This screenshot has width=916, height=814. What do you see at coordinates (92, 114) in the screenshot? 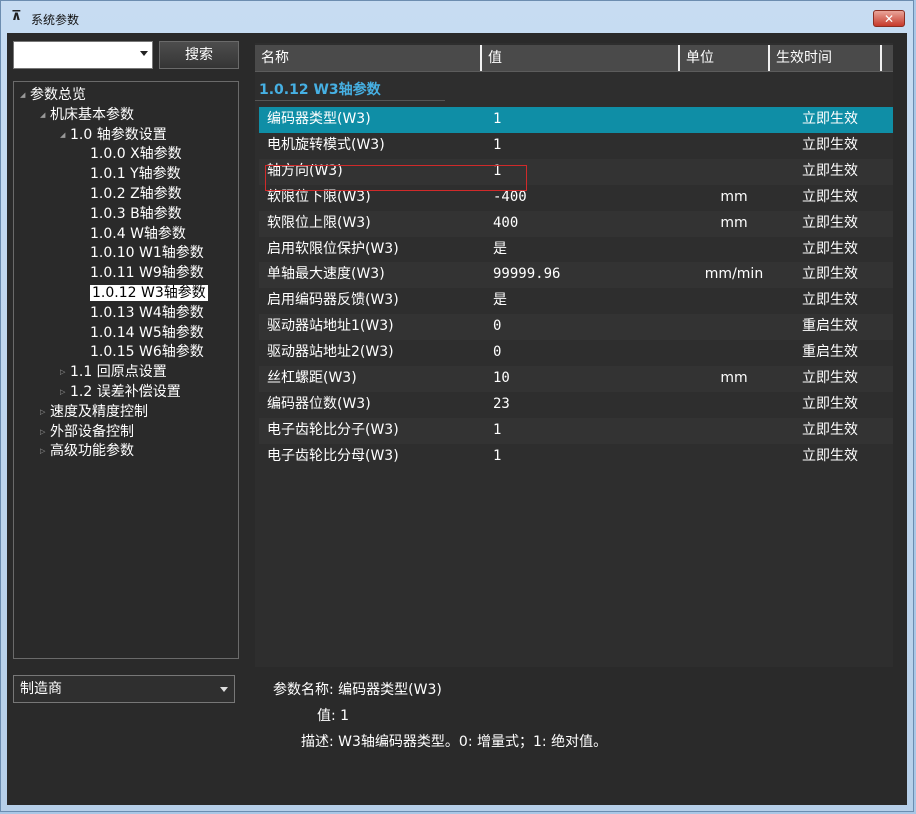
I see `tree-item-label: 机床基本参数` at bounding box center [92, 114].